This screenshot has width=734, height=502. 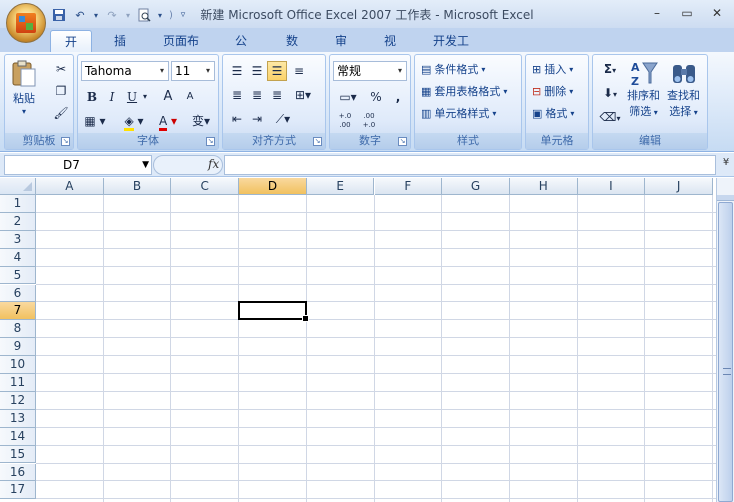 What do you see at coordinates (273, 312) in the screenshot?
I see `active-cell` at bounding box center [273, 312].